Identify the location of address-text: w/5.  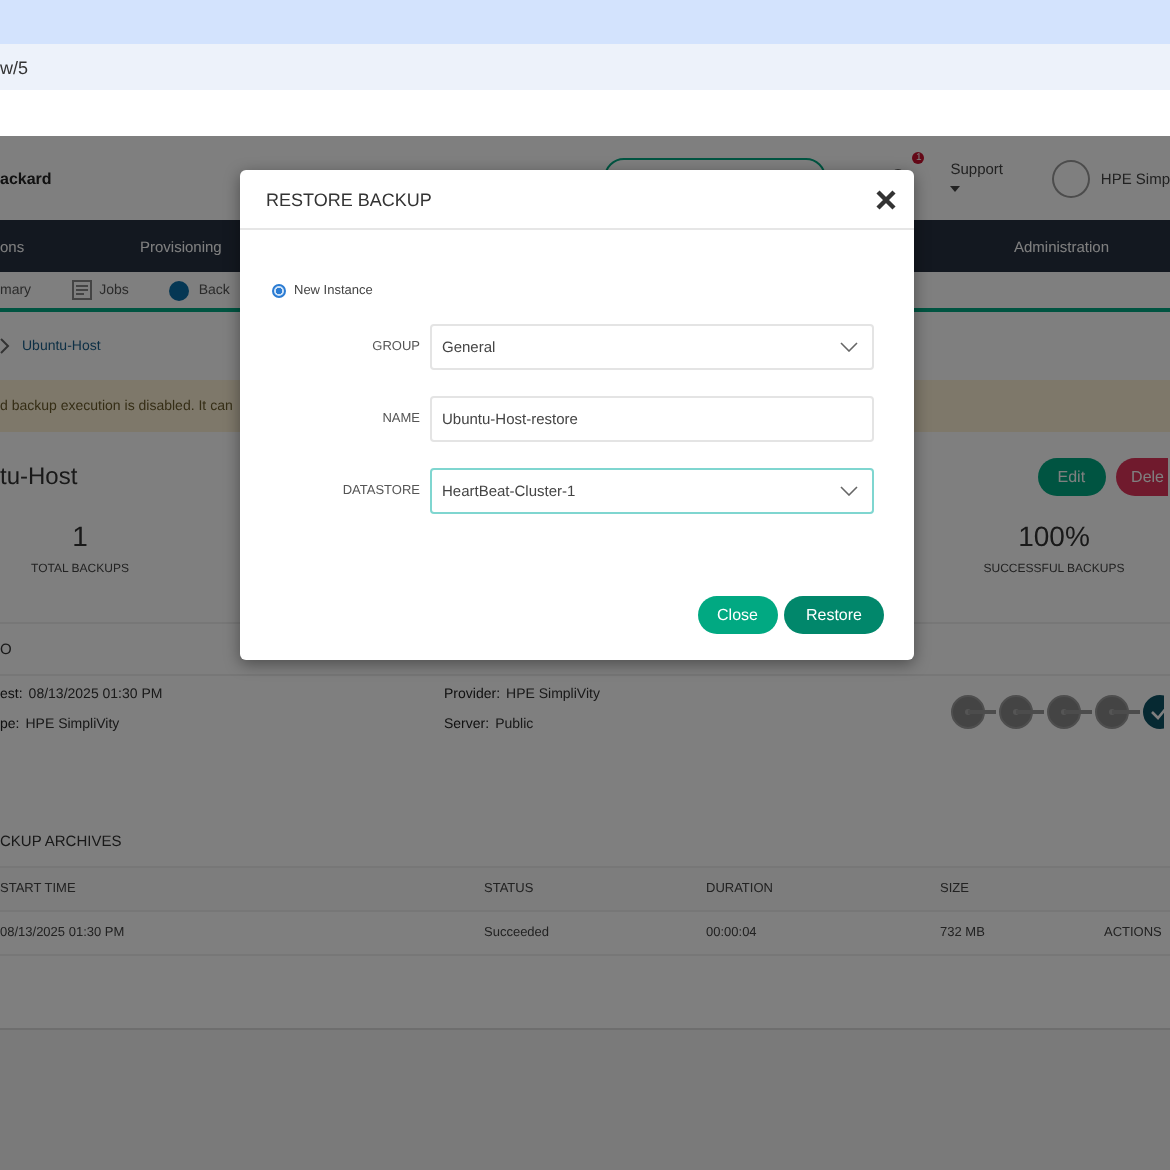
(14, 67).